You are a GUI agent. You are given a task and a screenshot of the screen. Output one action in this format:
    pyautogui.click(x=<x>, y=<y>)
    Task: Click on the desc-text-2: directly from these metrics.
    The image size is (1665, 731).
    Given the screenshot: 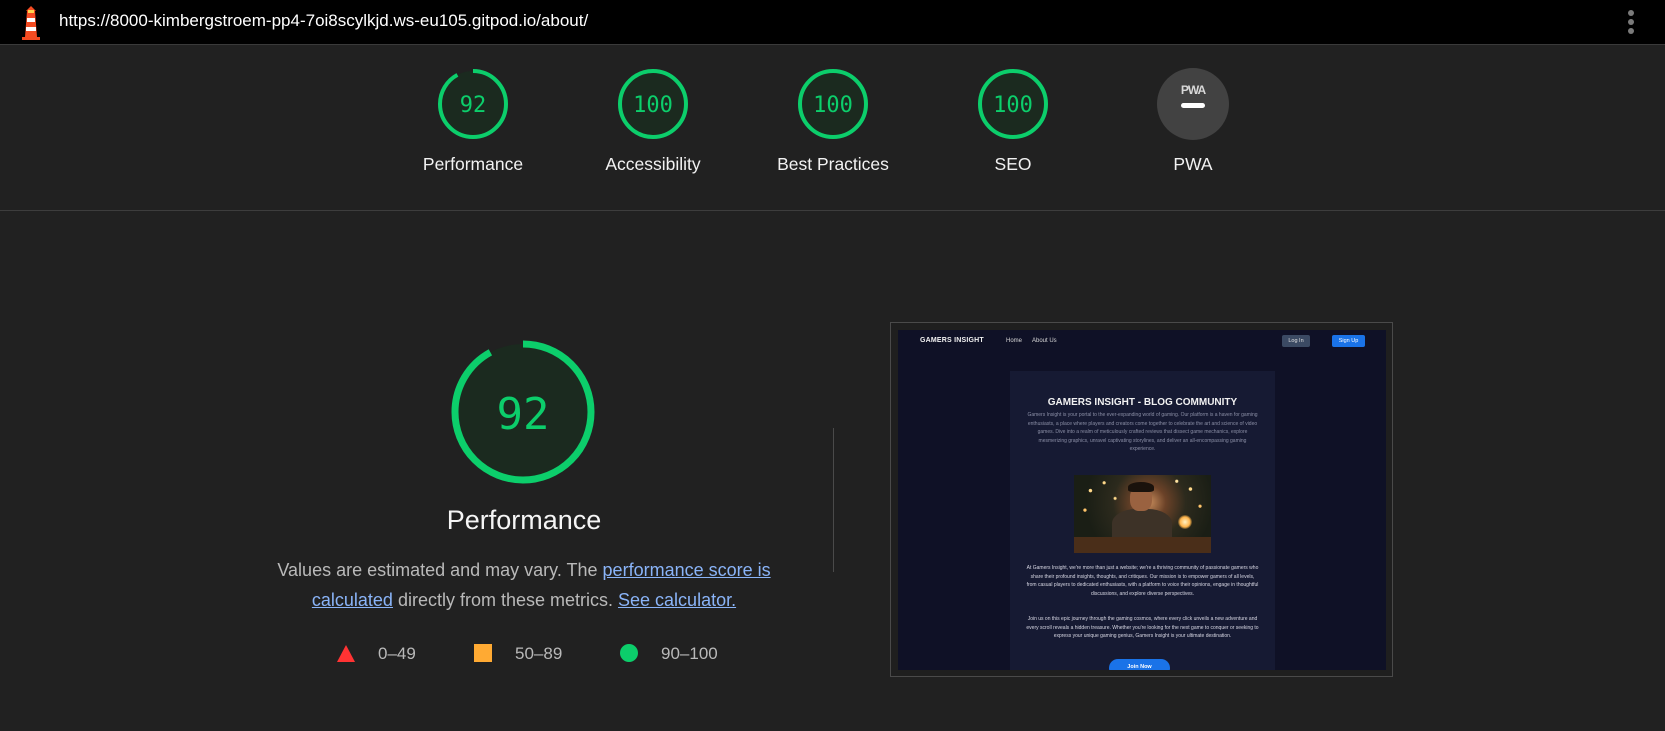 What is the action you would take?
    pyautogui.click(x=505, y=600)
    